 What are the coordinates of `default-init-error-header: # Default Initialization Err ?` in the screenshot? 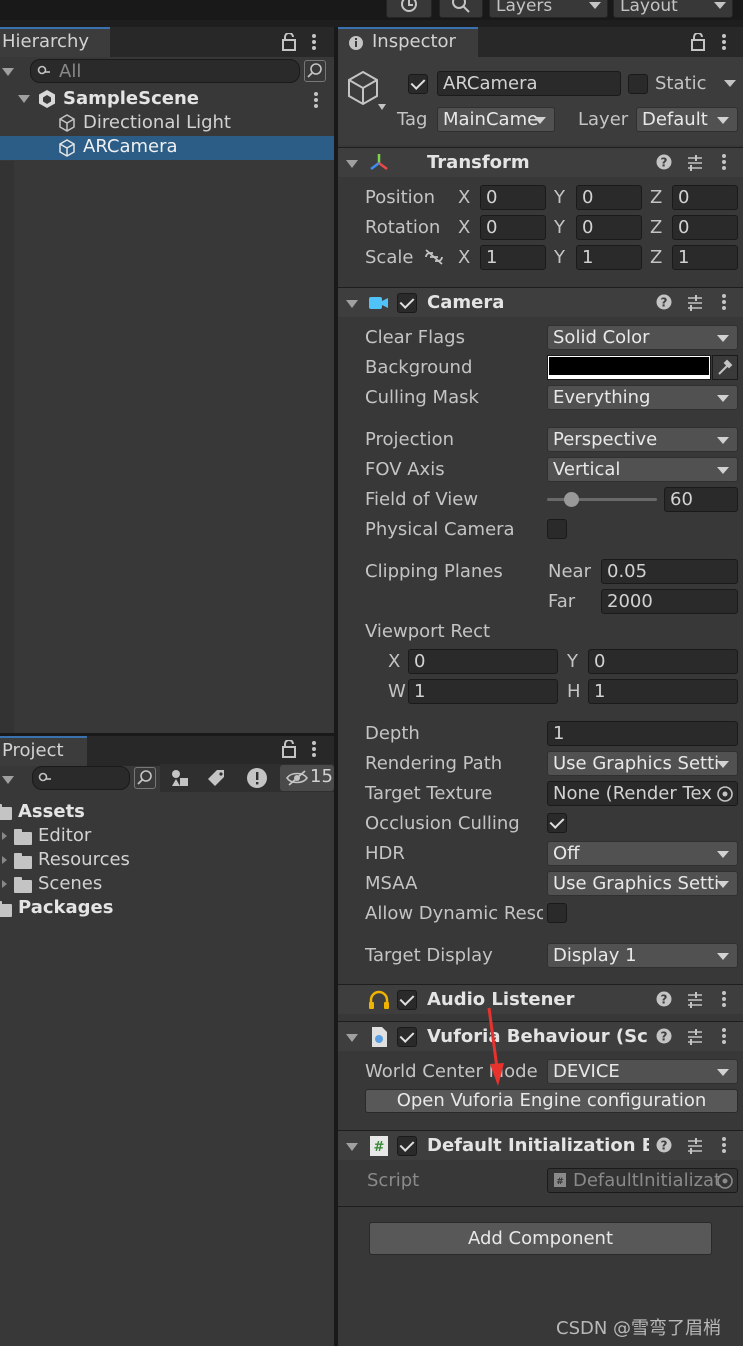 It's located at (540, 1145).